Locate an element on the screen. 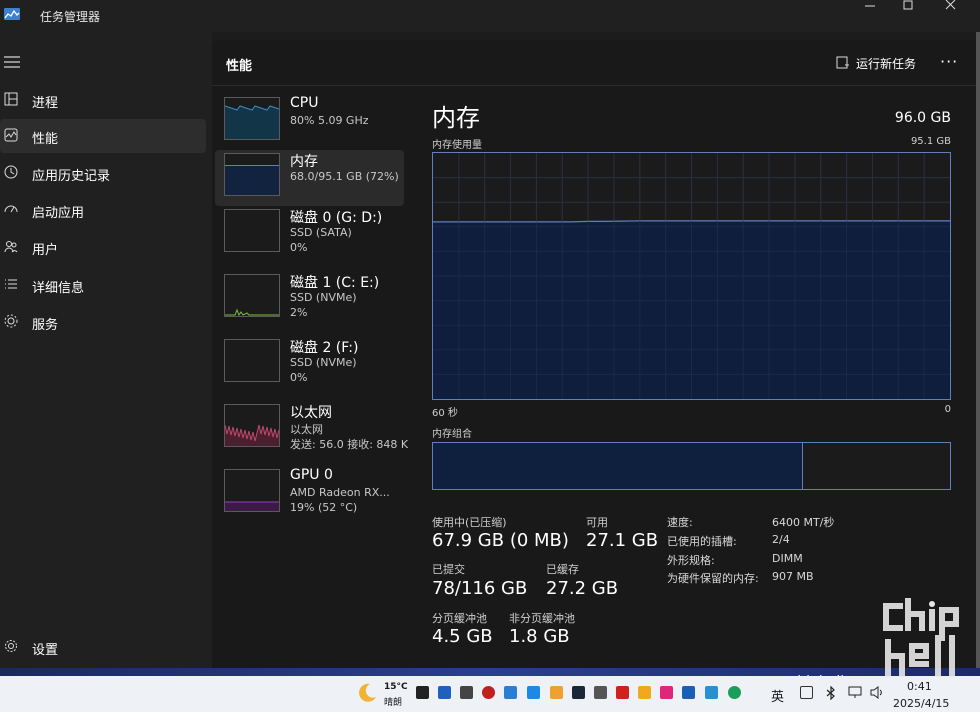 This screenshot has width=980, height=712. tray-amd-icon is located at coordinates (622, 692).